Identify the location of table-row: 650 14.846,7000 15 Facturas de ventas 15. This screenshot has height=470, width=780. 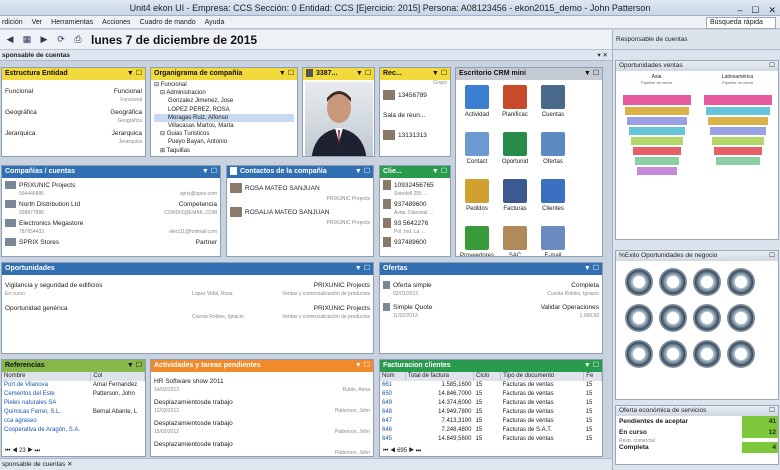
(491, 394).